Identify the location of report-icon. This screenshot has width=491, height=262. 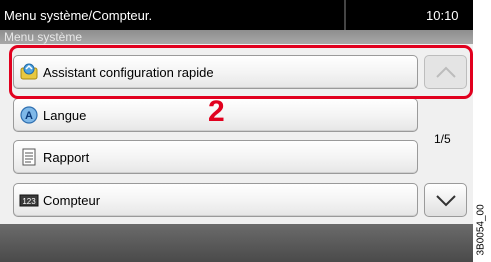
(29, 157).